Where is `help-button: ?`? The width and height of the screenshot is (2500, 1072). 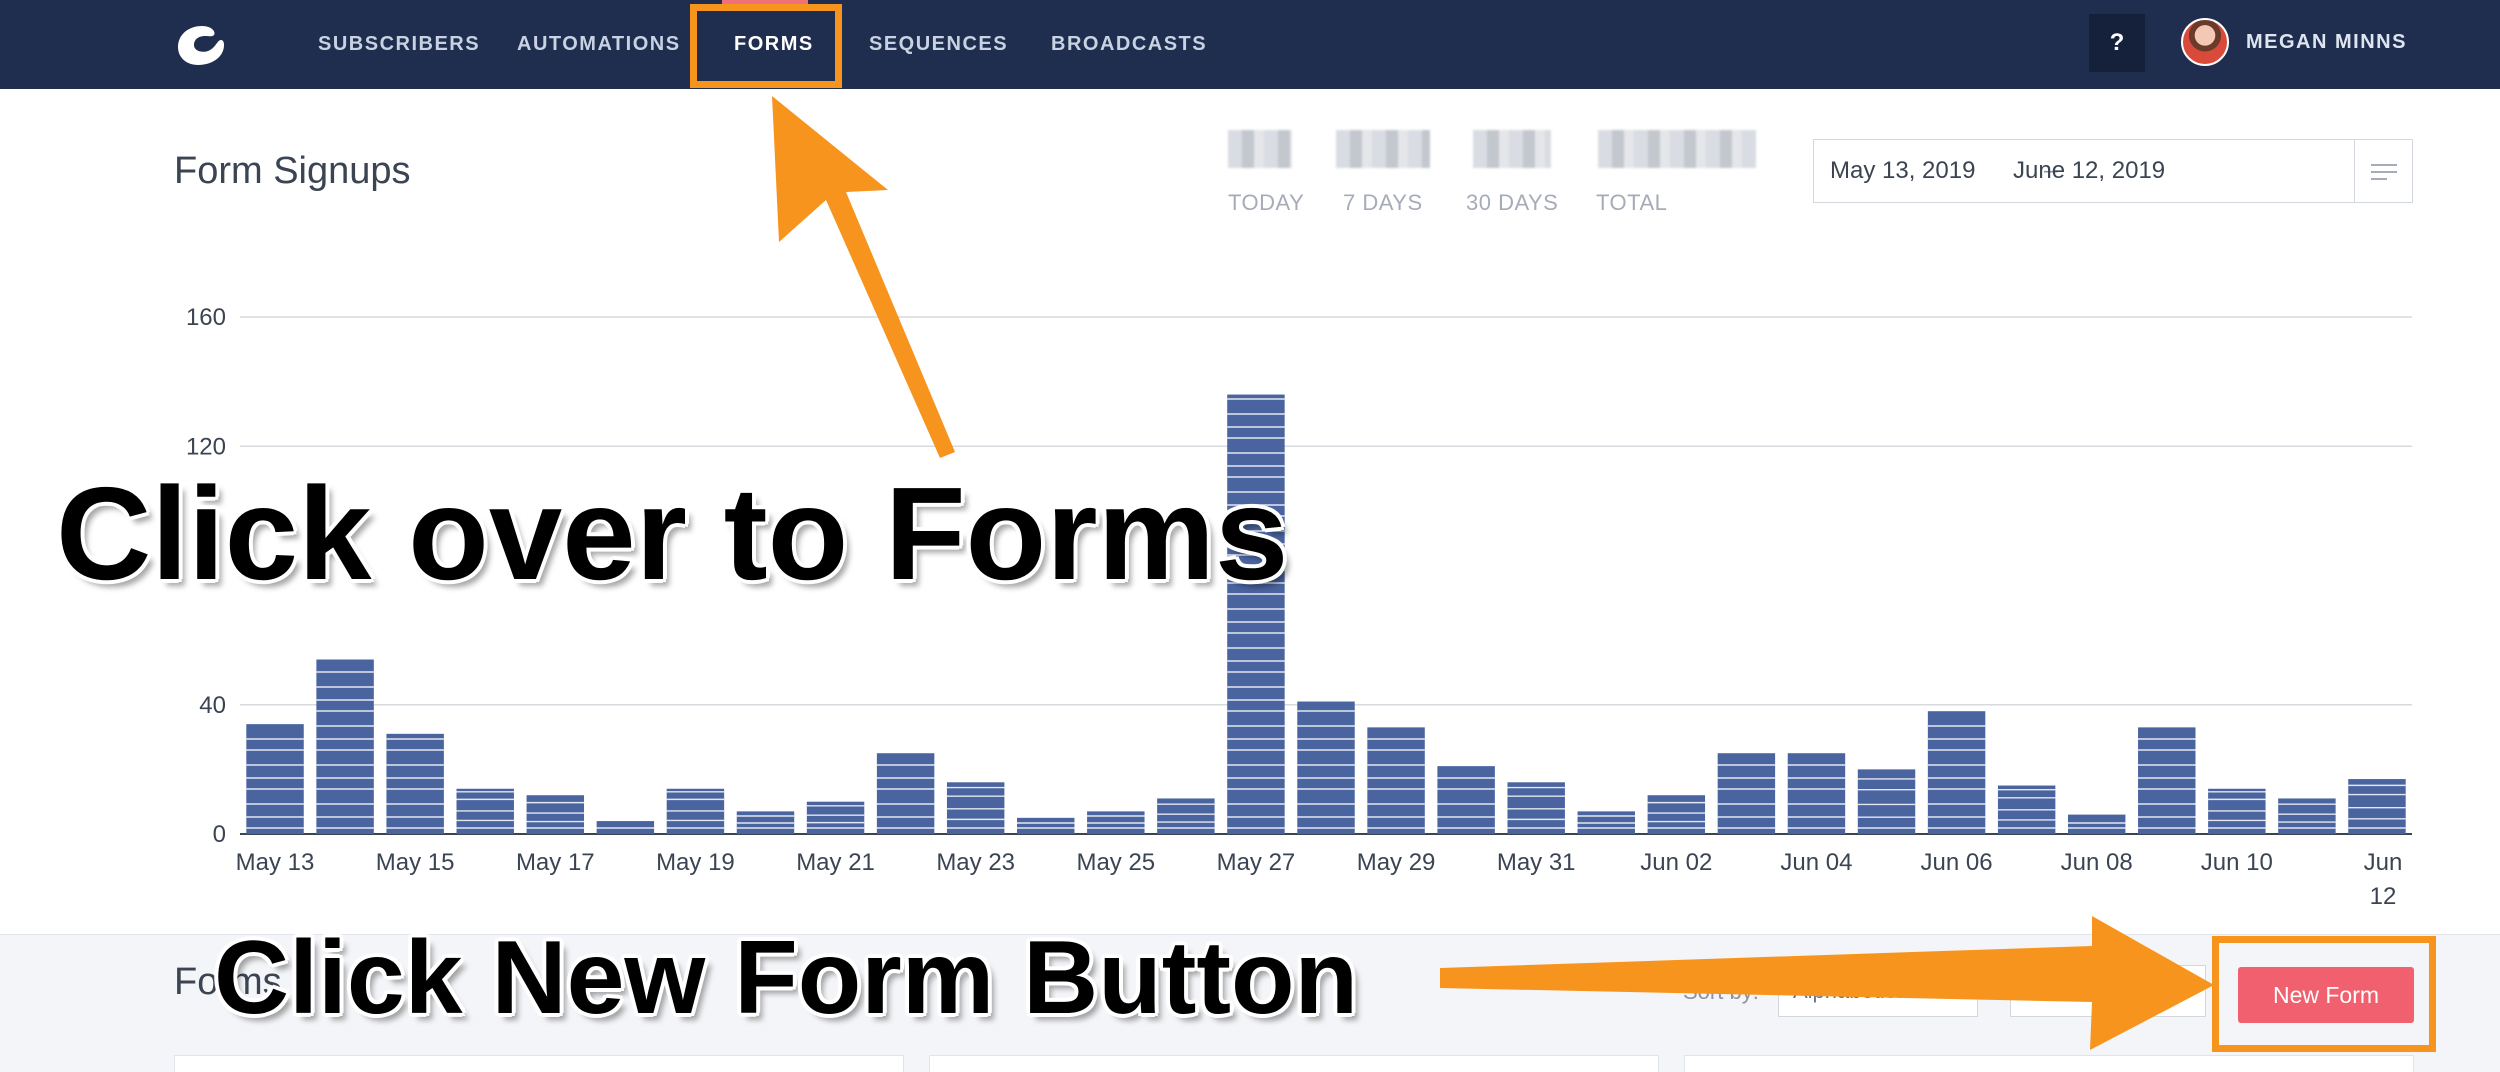 help-button: ? is located at coordinates (2117, 43).